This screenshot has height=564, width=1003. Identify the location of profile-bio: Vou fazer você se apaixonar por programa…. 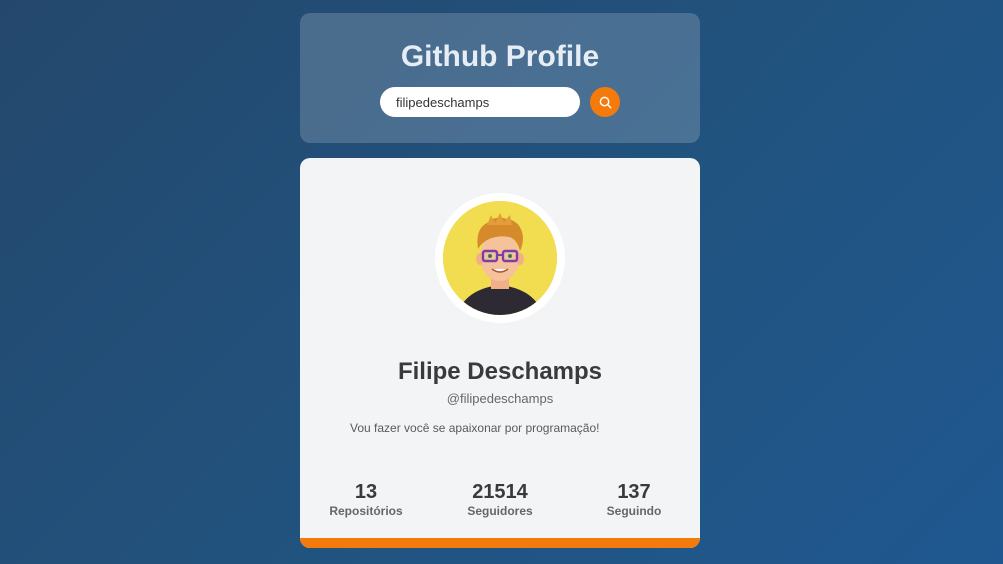
(475, 428).